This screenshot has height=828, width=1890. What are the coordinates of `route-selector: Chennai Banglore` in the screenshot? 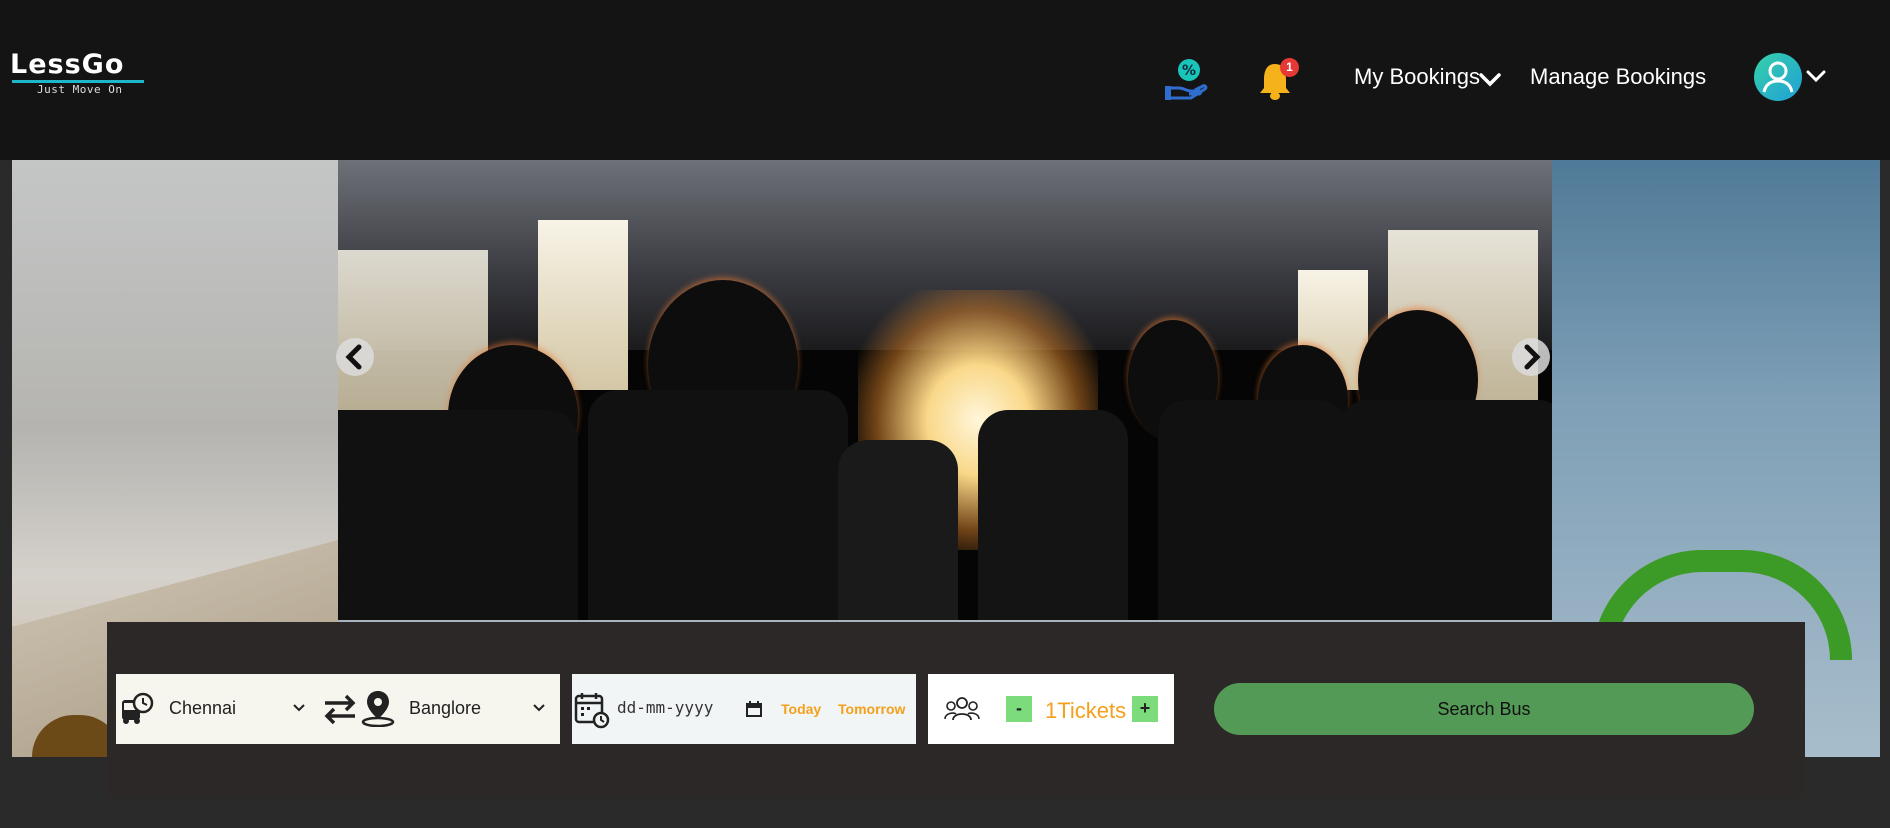 It's located at (338, 709).